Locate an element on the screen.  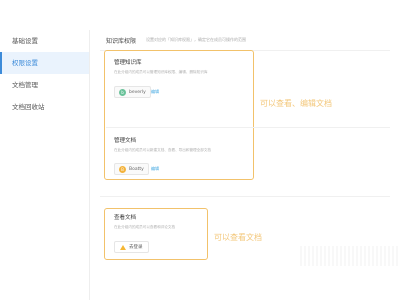
login-button: 去登录 is located at coordinates (131, 247).